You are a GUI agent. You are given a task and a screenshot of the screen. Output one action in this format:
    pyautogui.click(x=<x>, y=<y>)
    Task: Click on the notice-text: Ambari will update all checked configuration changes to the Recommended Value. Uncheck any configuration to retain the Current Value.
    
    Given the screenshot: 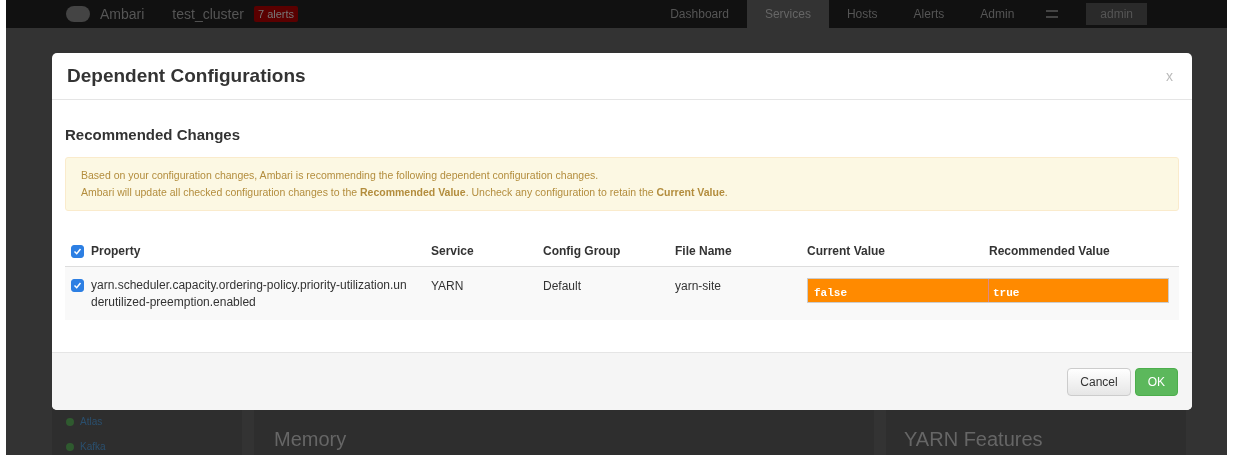 What is the action you would take?
    pyautogui.click(x=405, y=192)
    